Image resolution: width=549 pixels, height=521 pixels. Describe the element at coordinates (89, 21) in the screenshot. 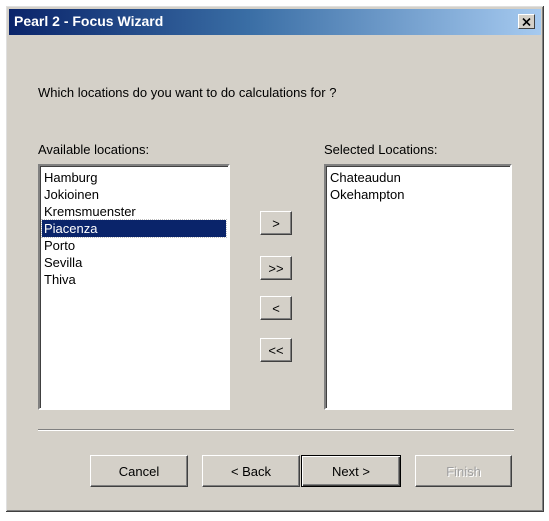

I see `window-title: Pearl 2 - Focus Wizard` at that location.